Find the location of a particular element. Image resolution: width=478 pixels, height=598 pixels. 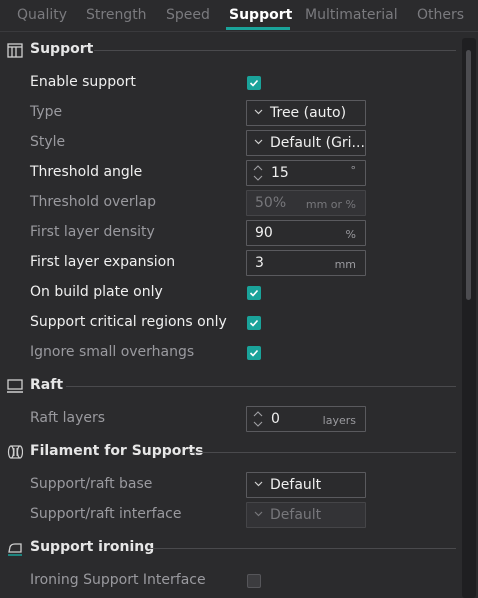

section-title-raft: Raft is located at coordinates (47, 385).